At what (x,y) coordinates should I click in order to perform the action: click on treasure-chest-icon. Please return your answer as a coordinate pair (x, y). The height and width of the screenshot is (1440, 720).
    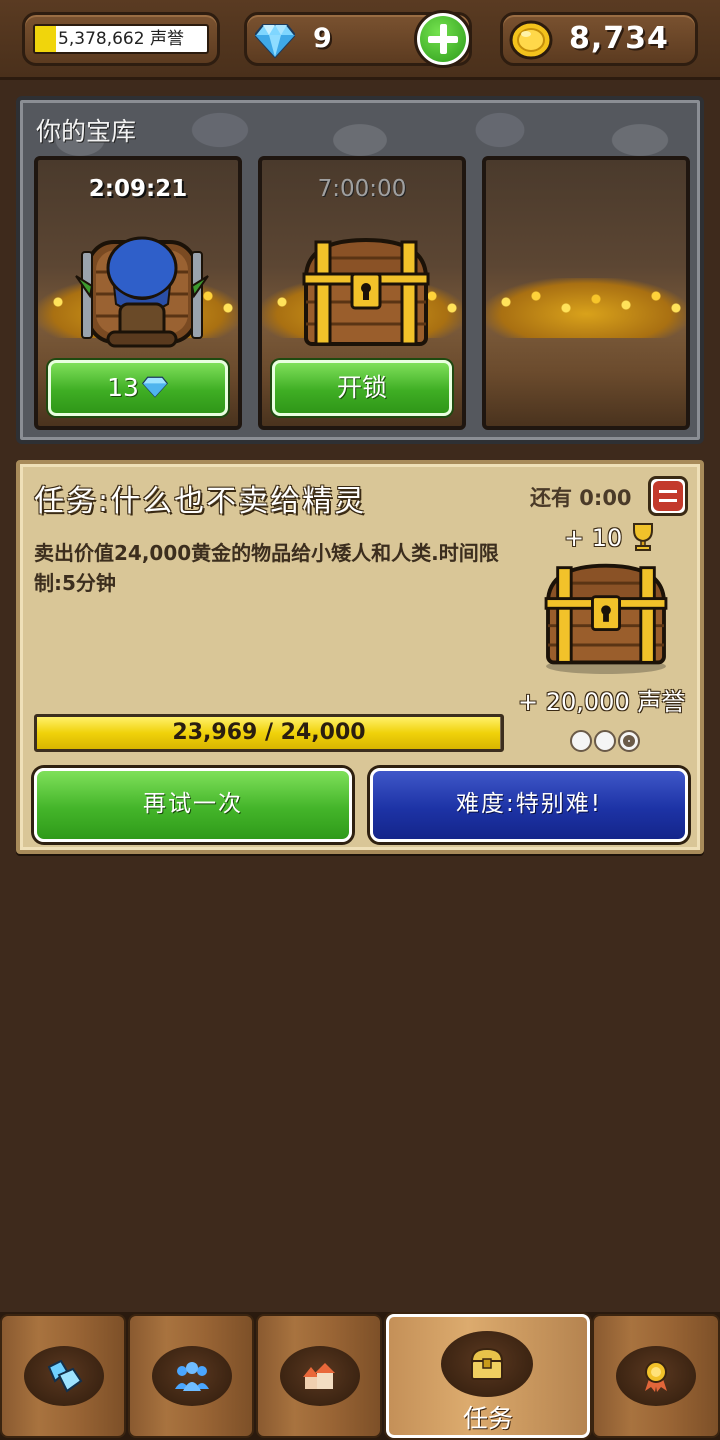
    Looking at the image, I should click on (366, 291).